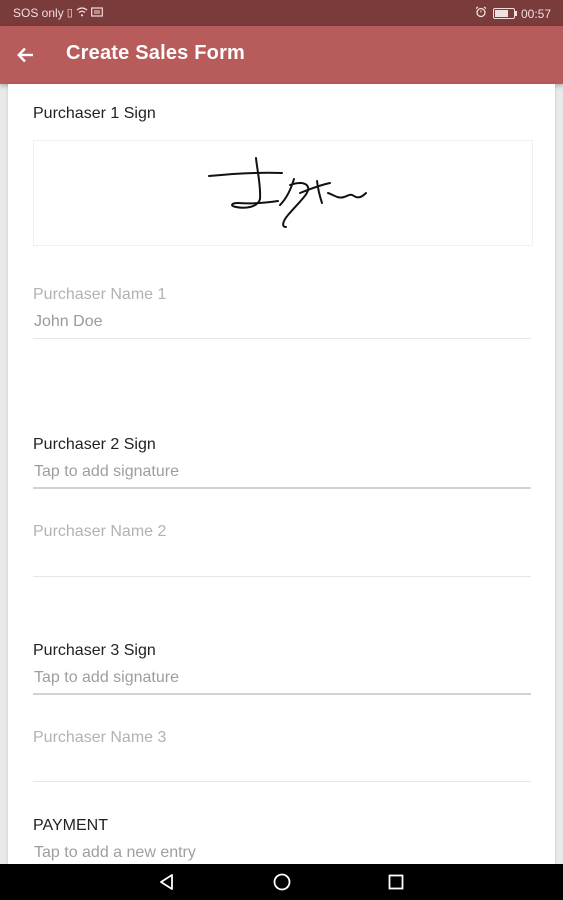  I want to click on battery-icon, so click(504, 13).